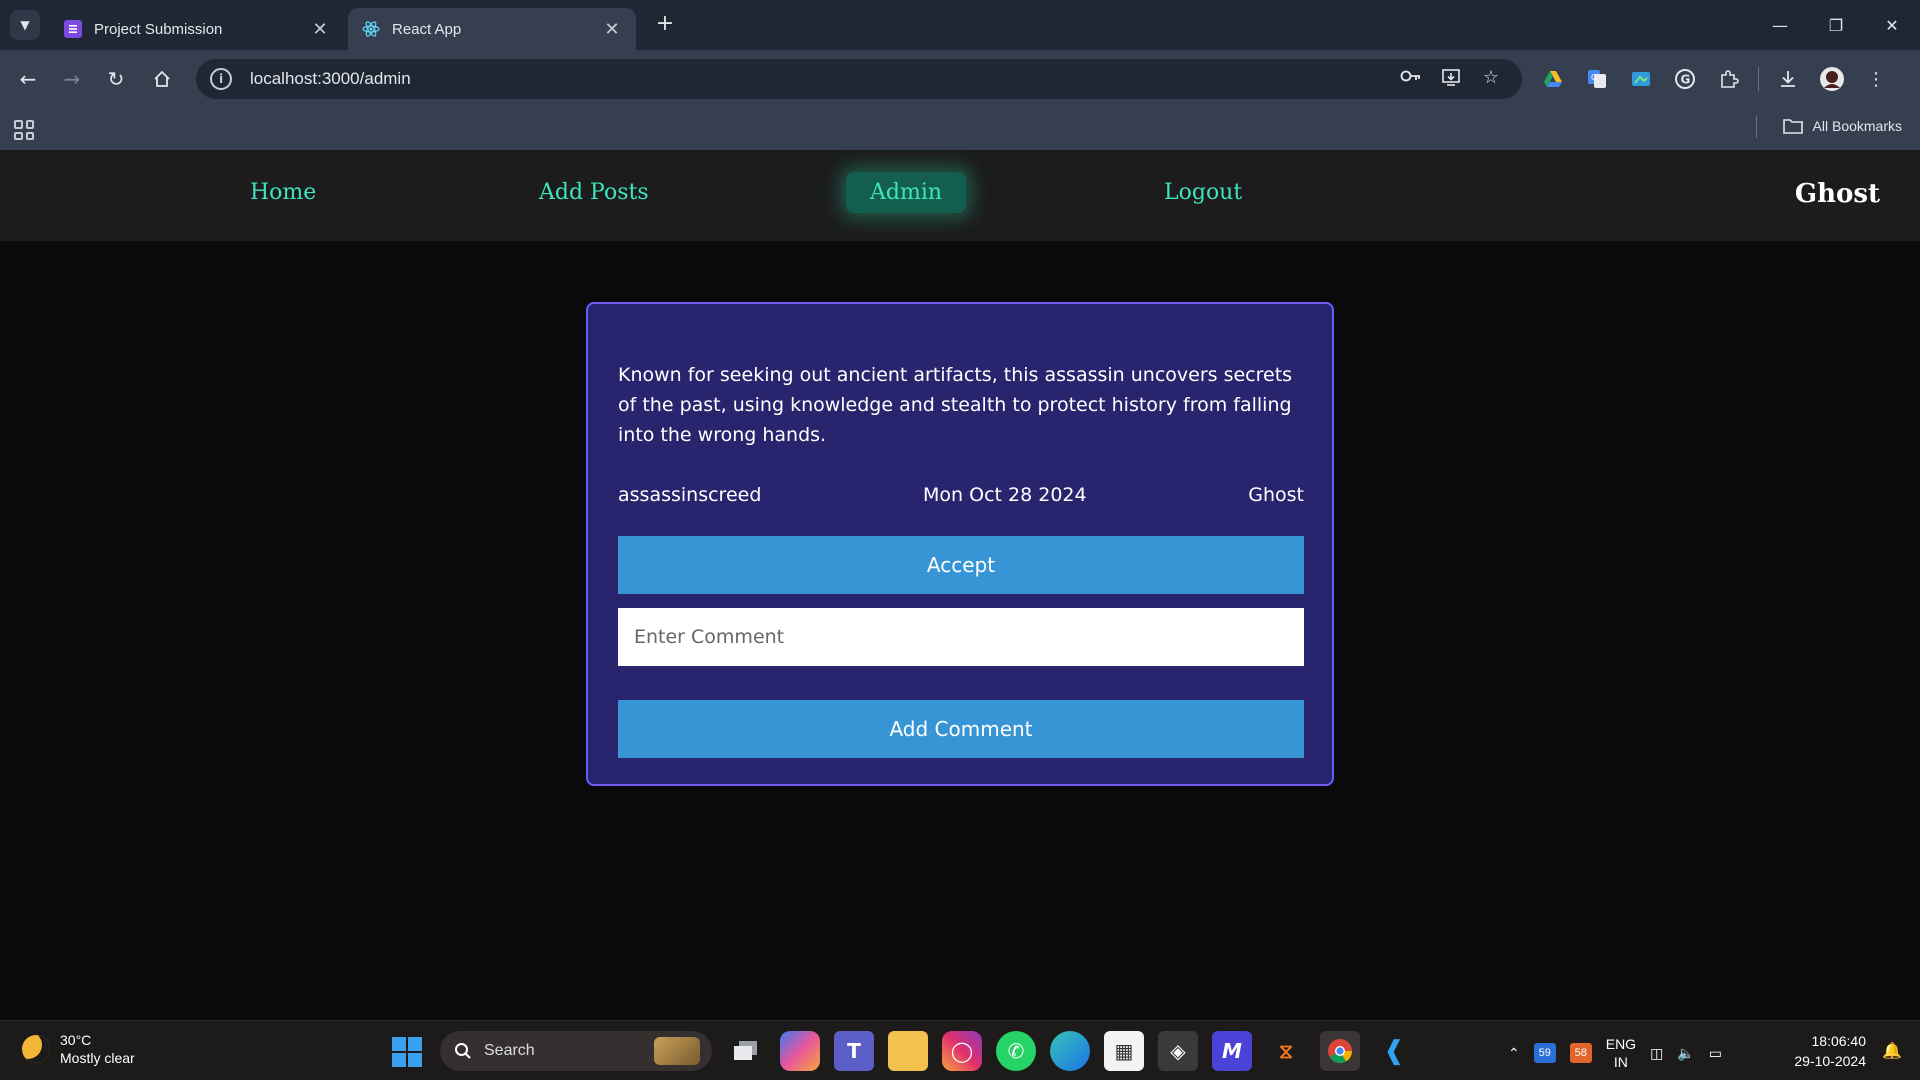 This screenshot has width=1920, height=1080. I want to click on unity-icon: ◈, so click(1178, 1051).